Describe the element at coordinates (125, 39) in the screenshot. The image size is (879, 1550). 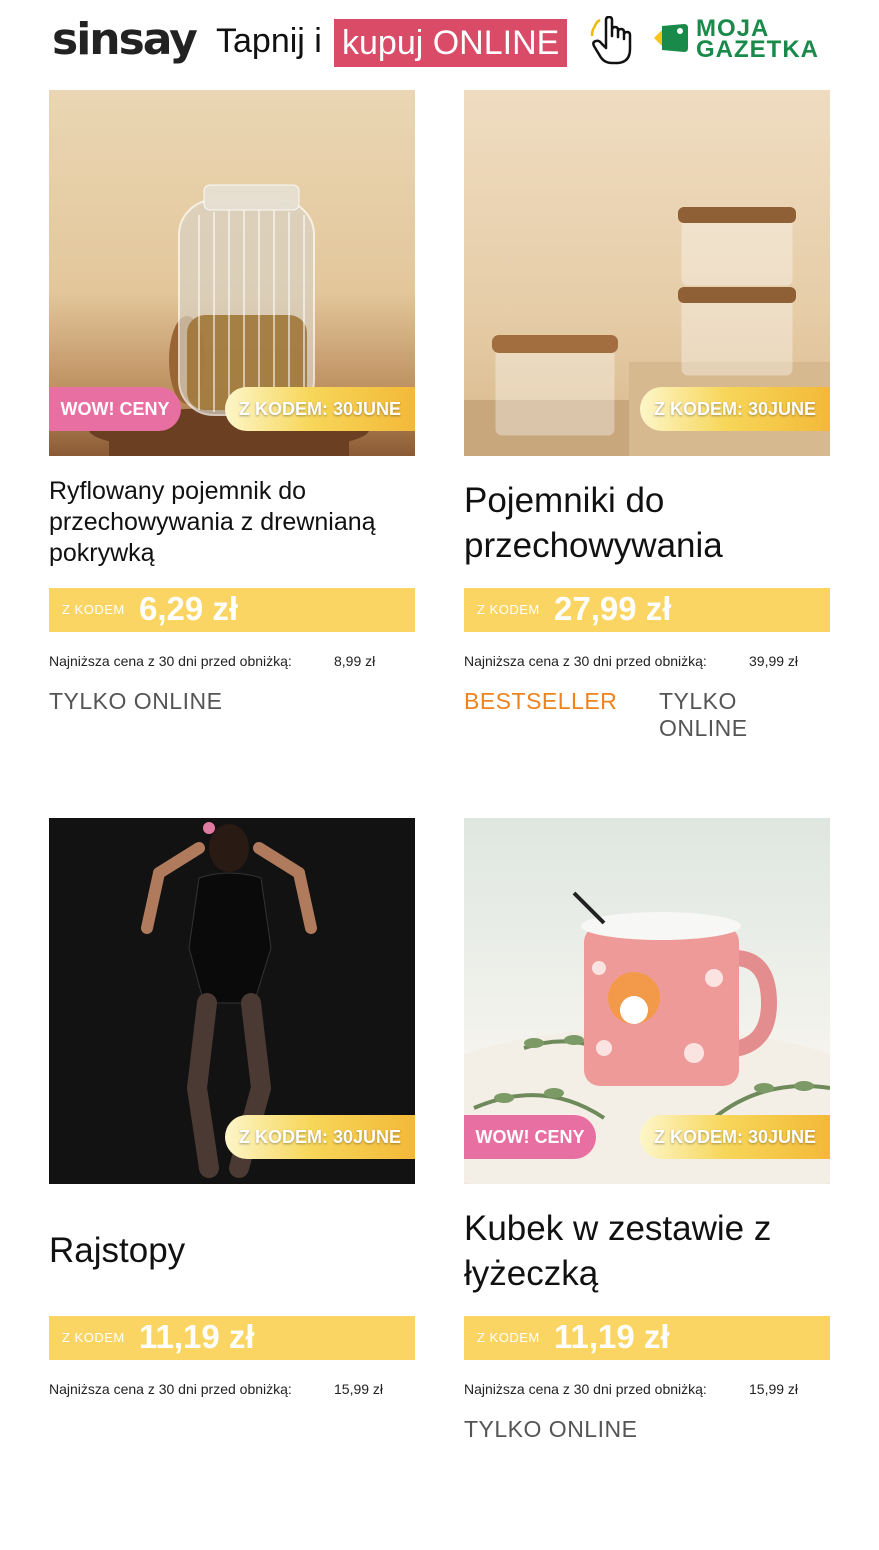
I see `sinsay-logo: sinsay` at that location.